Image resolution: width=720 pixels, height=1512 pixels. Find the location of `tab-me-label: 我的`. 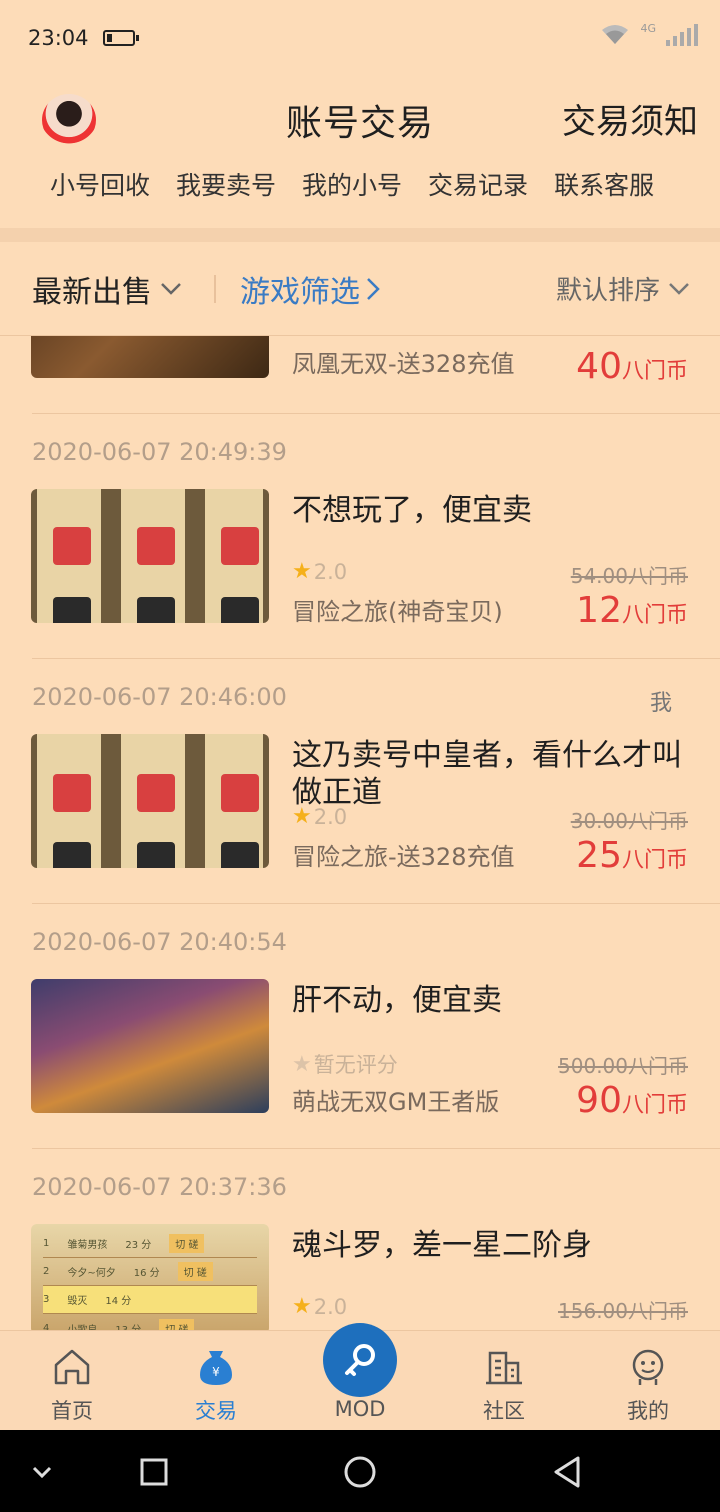

tab-me-label: 我的 is located at coordinates (648, 1411).